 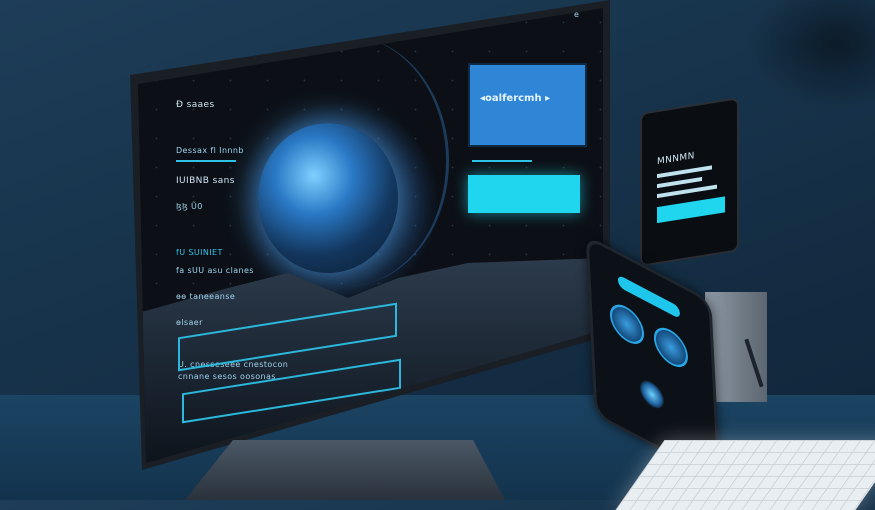 What do you see at coordinates (189, 322) in the screenshot?
I see `body-text-3: ɵlsaer` at bounding box center [189, 322].